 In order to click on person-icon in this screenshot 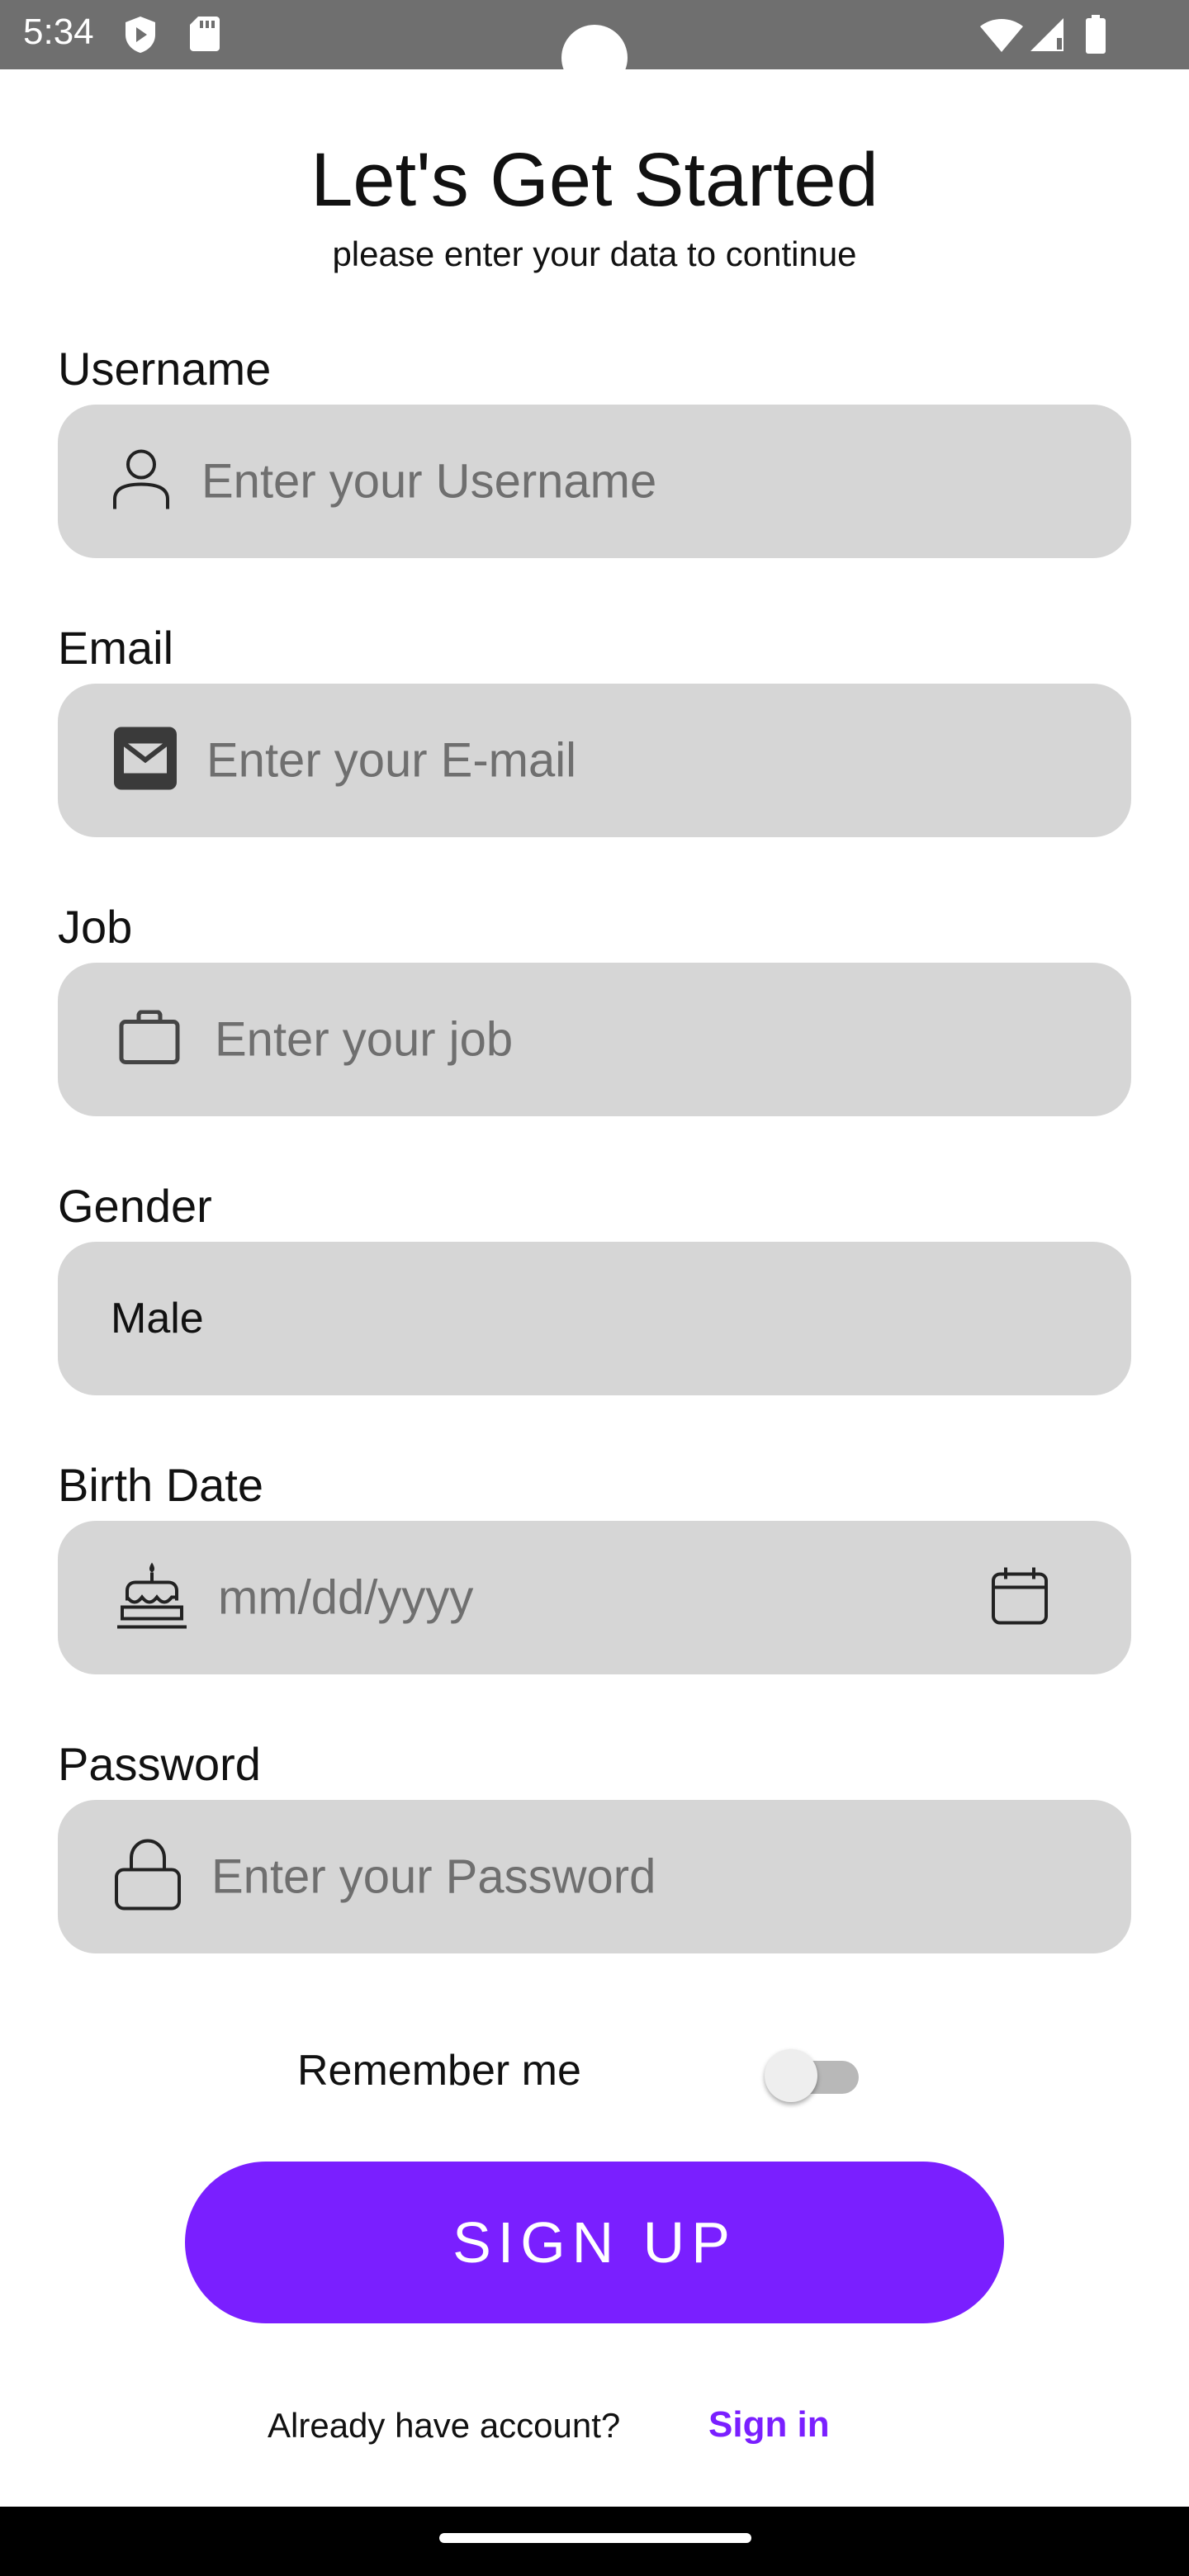, I will do `click(141, 481)`.